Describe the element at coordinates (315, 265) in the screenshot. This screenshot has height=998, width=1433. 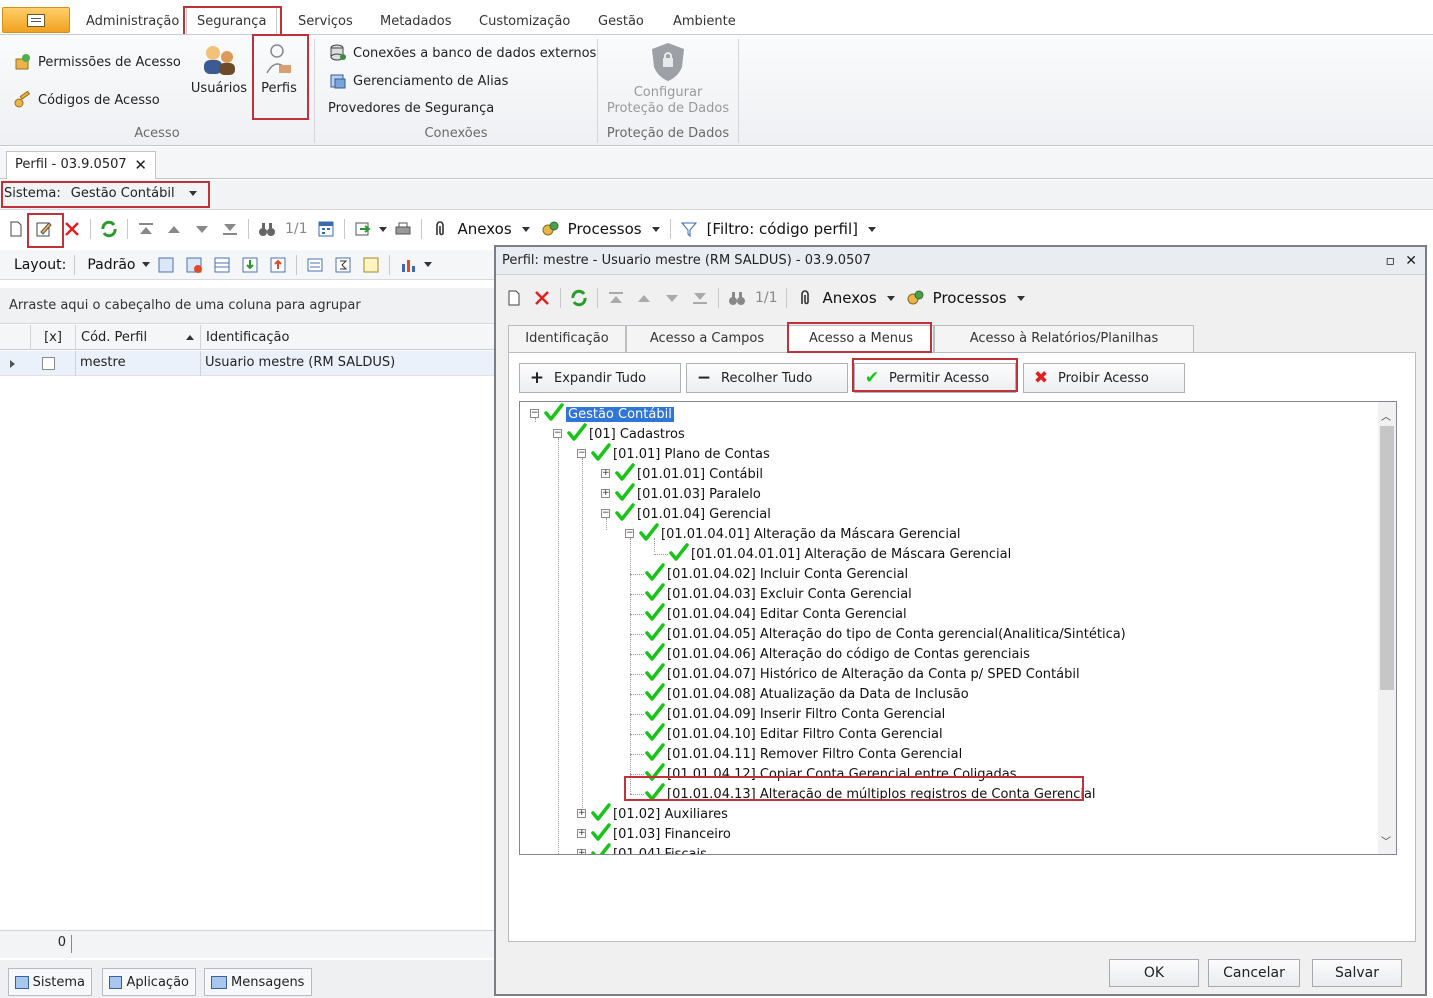
I see `filter-row-icon` at that location.